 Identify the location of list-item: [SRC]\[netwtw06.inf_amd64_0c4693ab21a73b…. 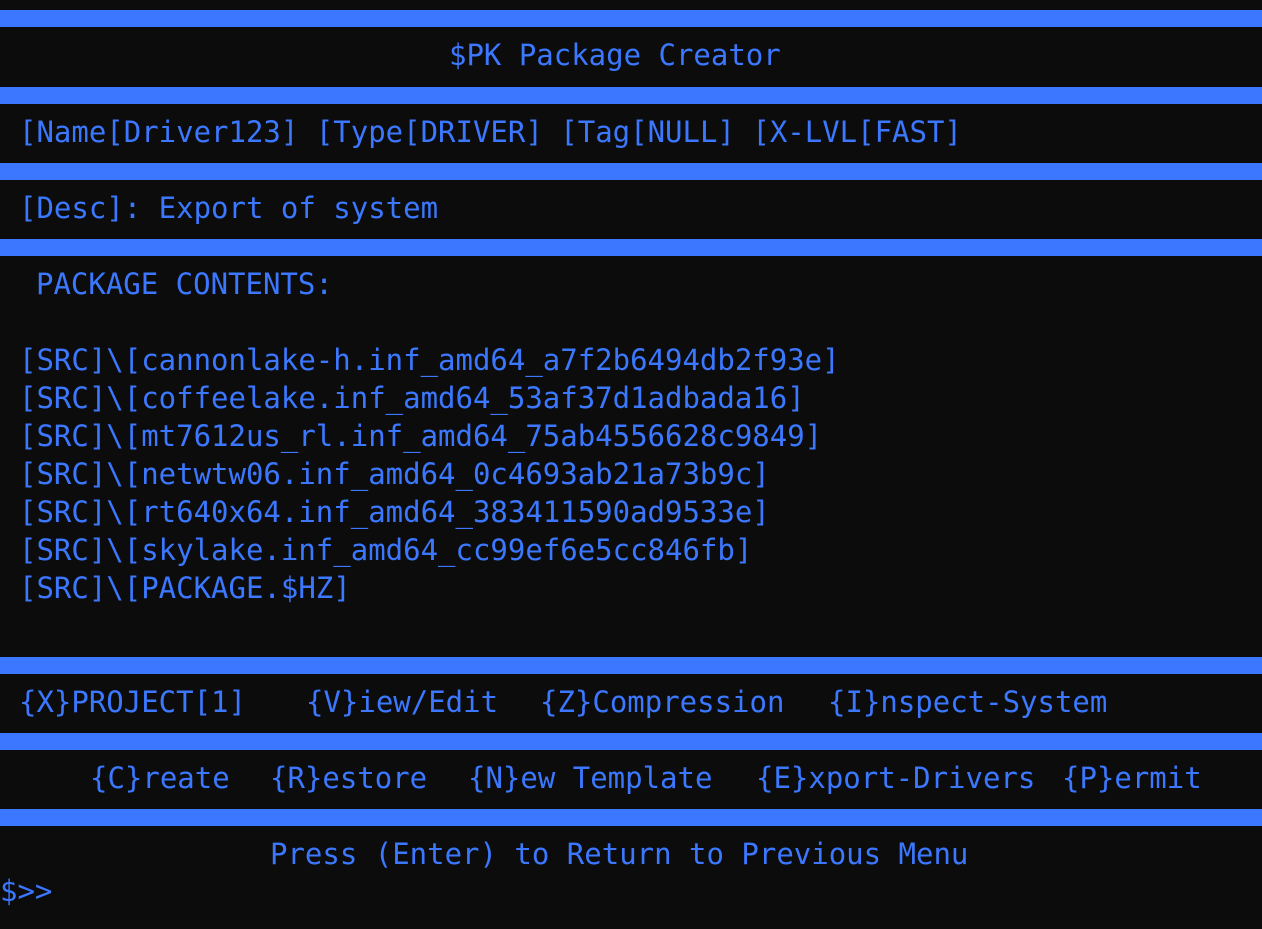
(394, 474).